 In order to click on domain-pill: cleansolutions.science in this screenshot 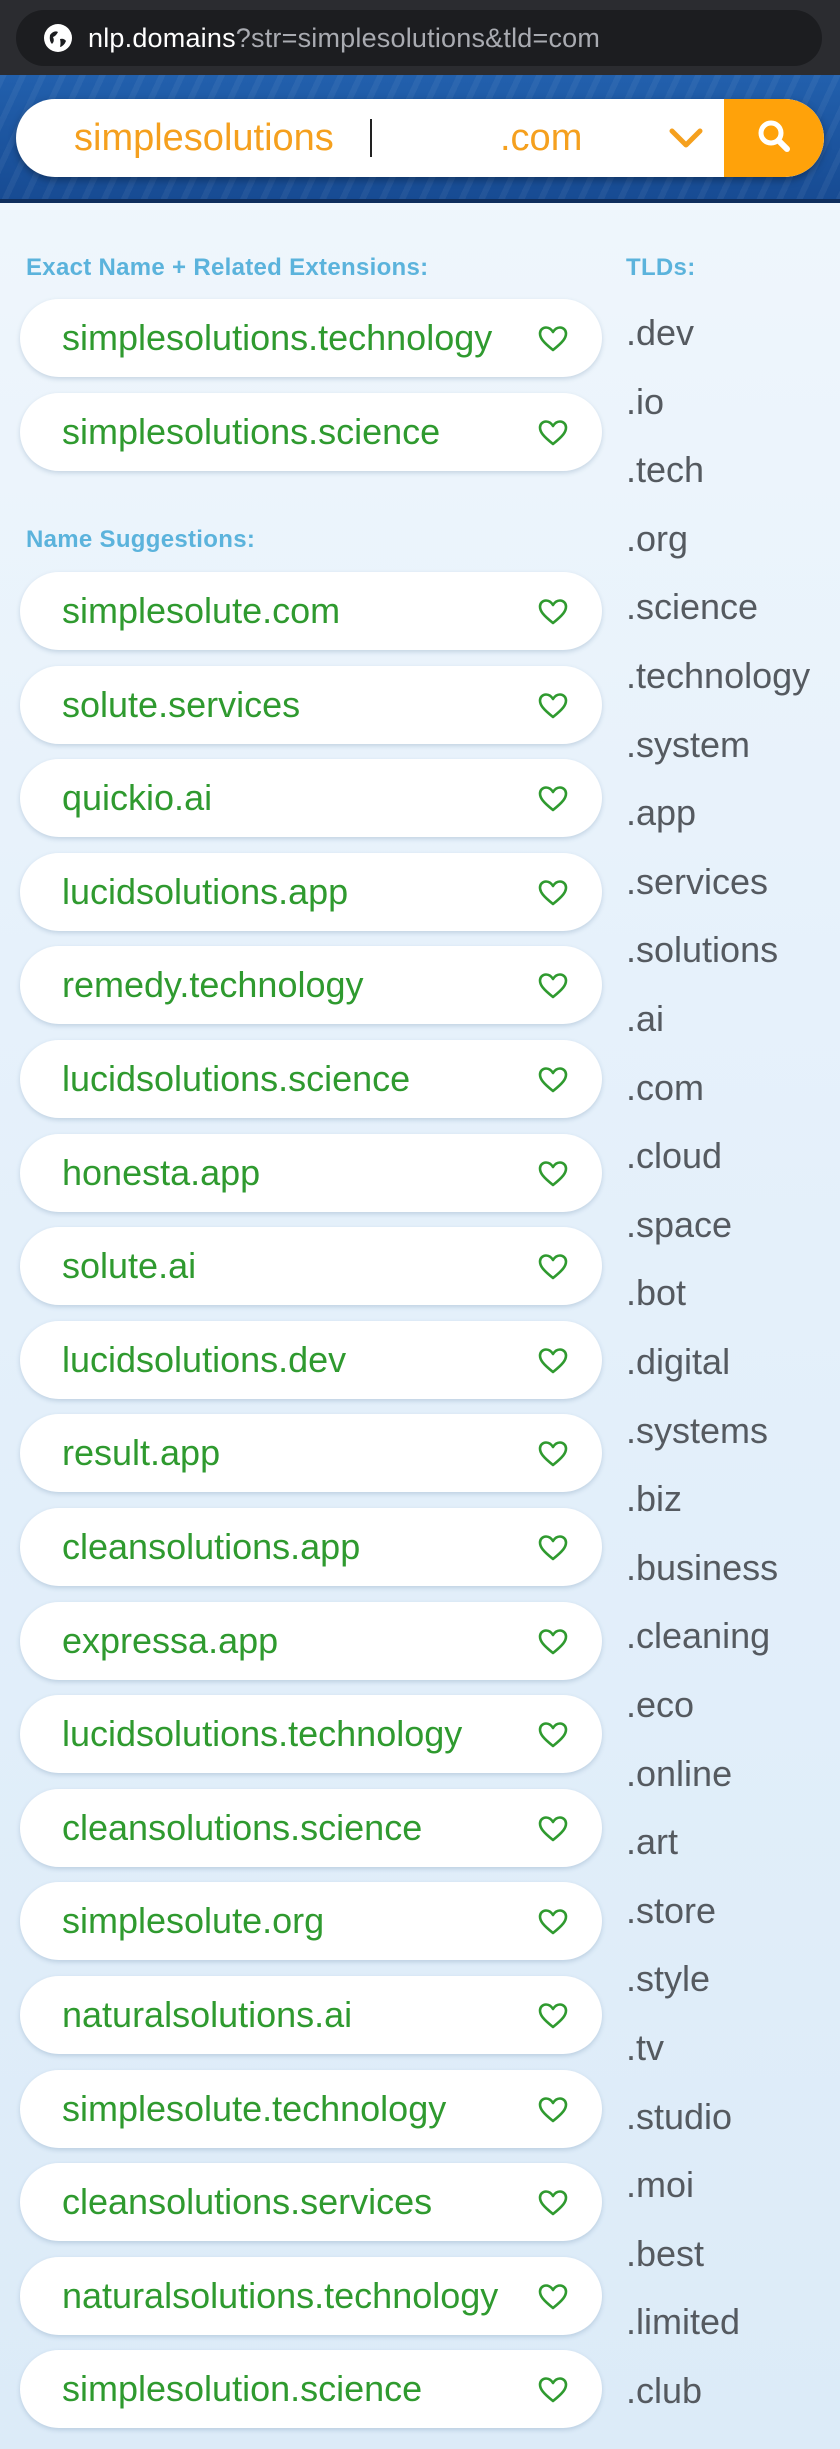, I will do `click(311, 1827)`.